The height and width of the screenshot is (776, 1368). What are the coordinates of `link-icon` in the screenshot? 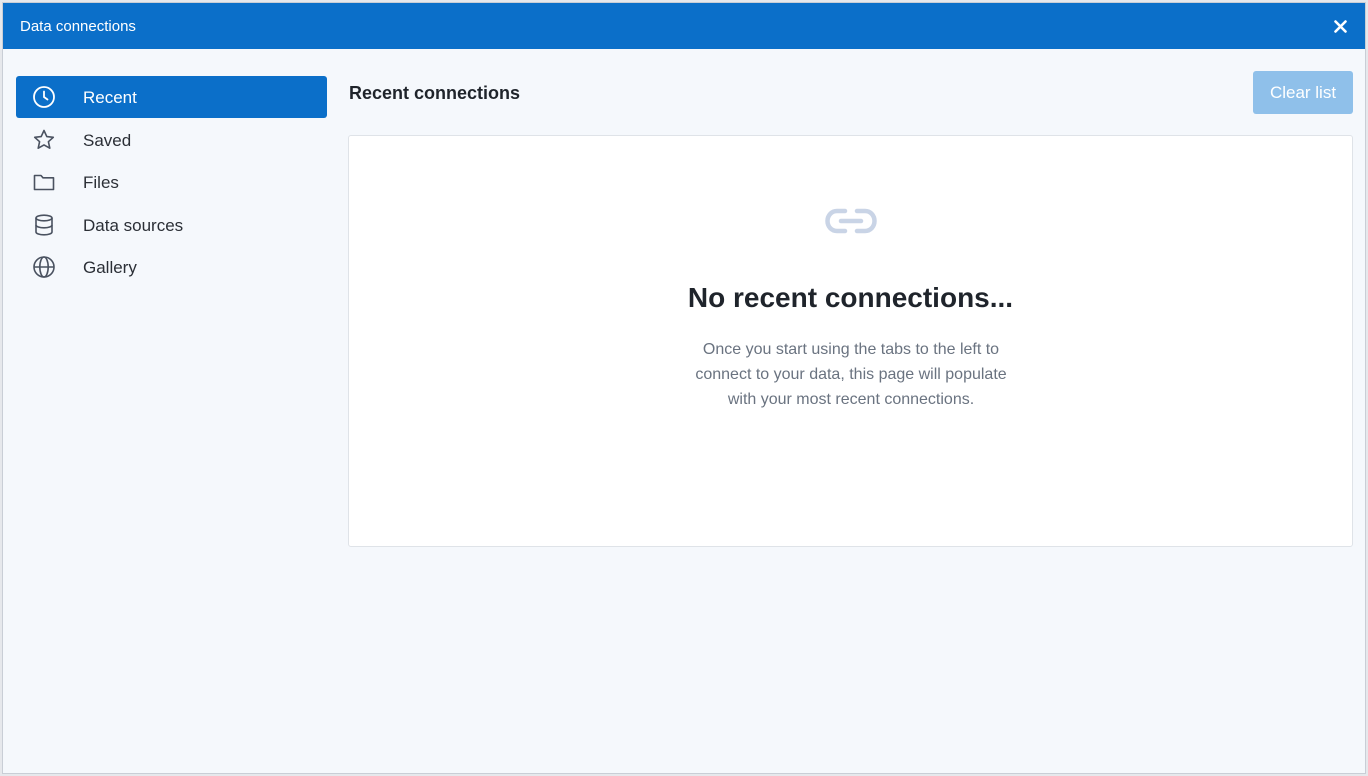 It's located at (851, 221).